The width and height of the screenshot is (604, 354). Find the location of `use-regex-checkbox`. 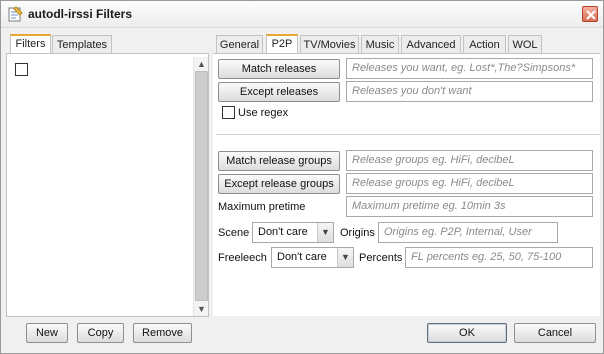

use-regex-checkbox is located at coordinates (228, 112).